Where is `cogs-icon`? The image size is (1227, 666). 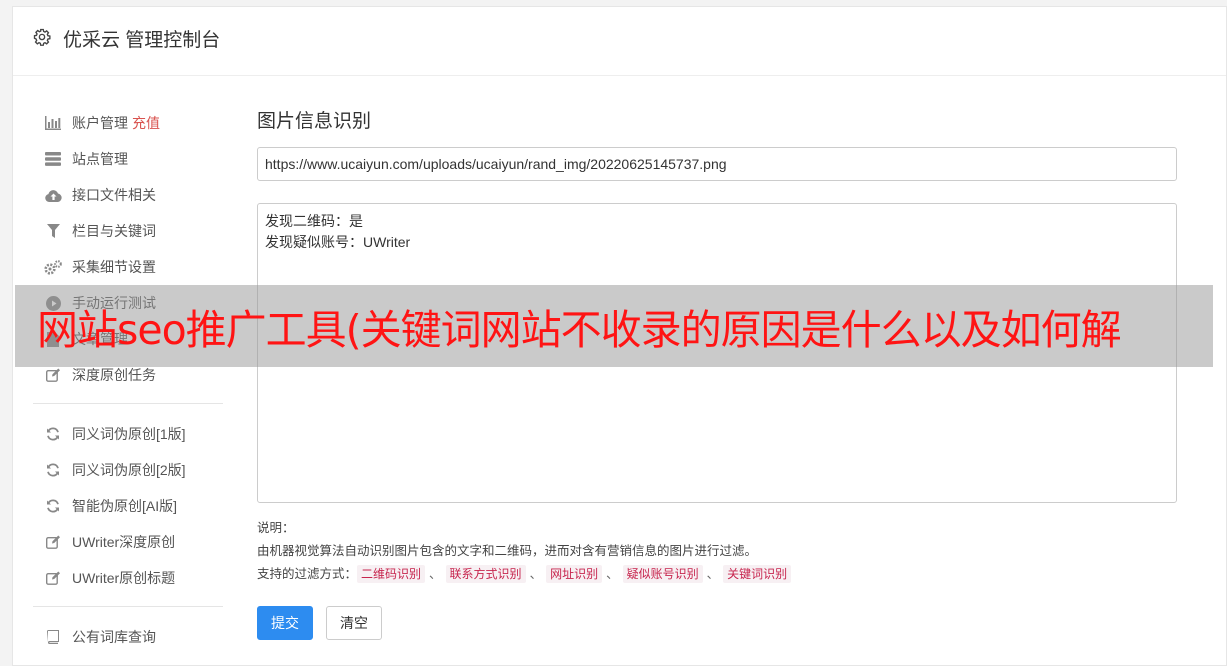
cogs-icon is located at coordinates (53, 267).